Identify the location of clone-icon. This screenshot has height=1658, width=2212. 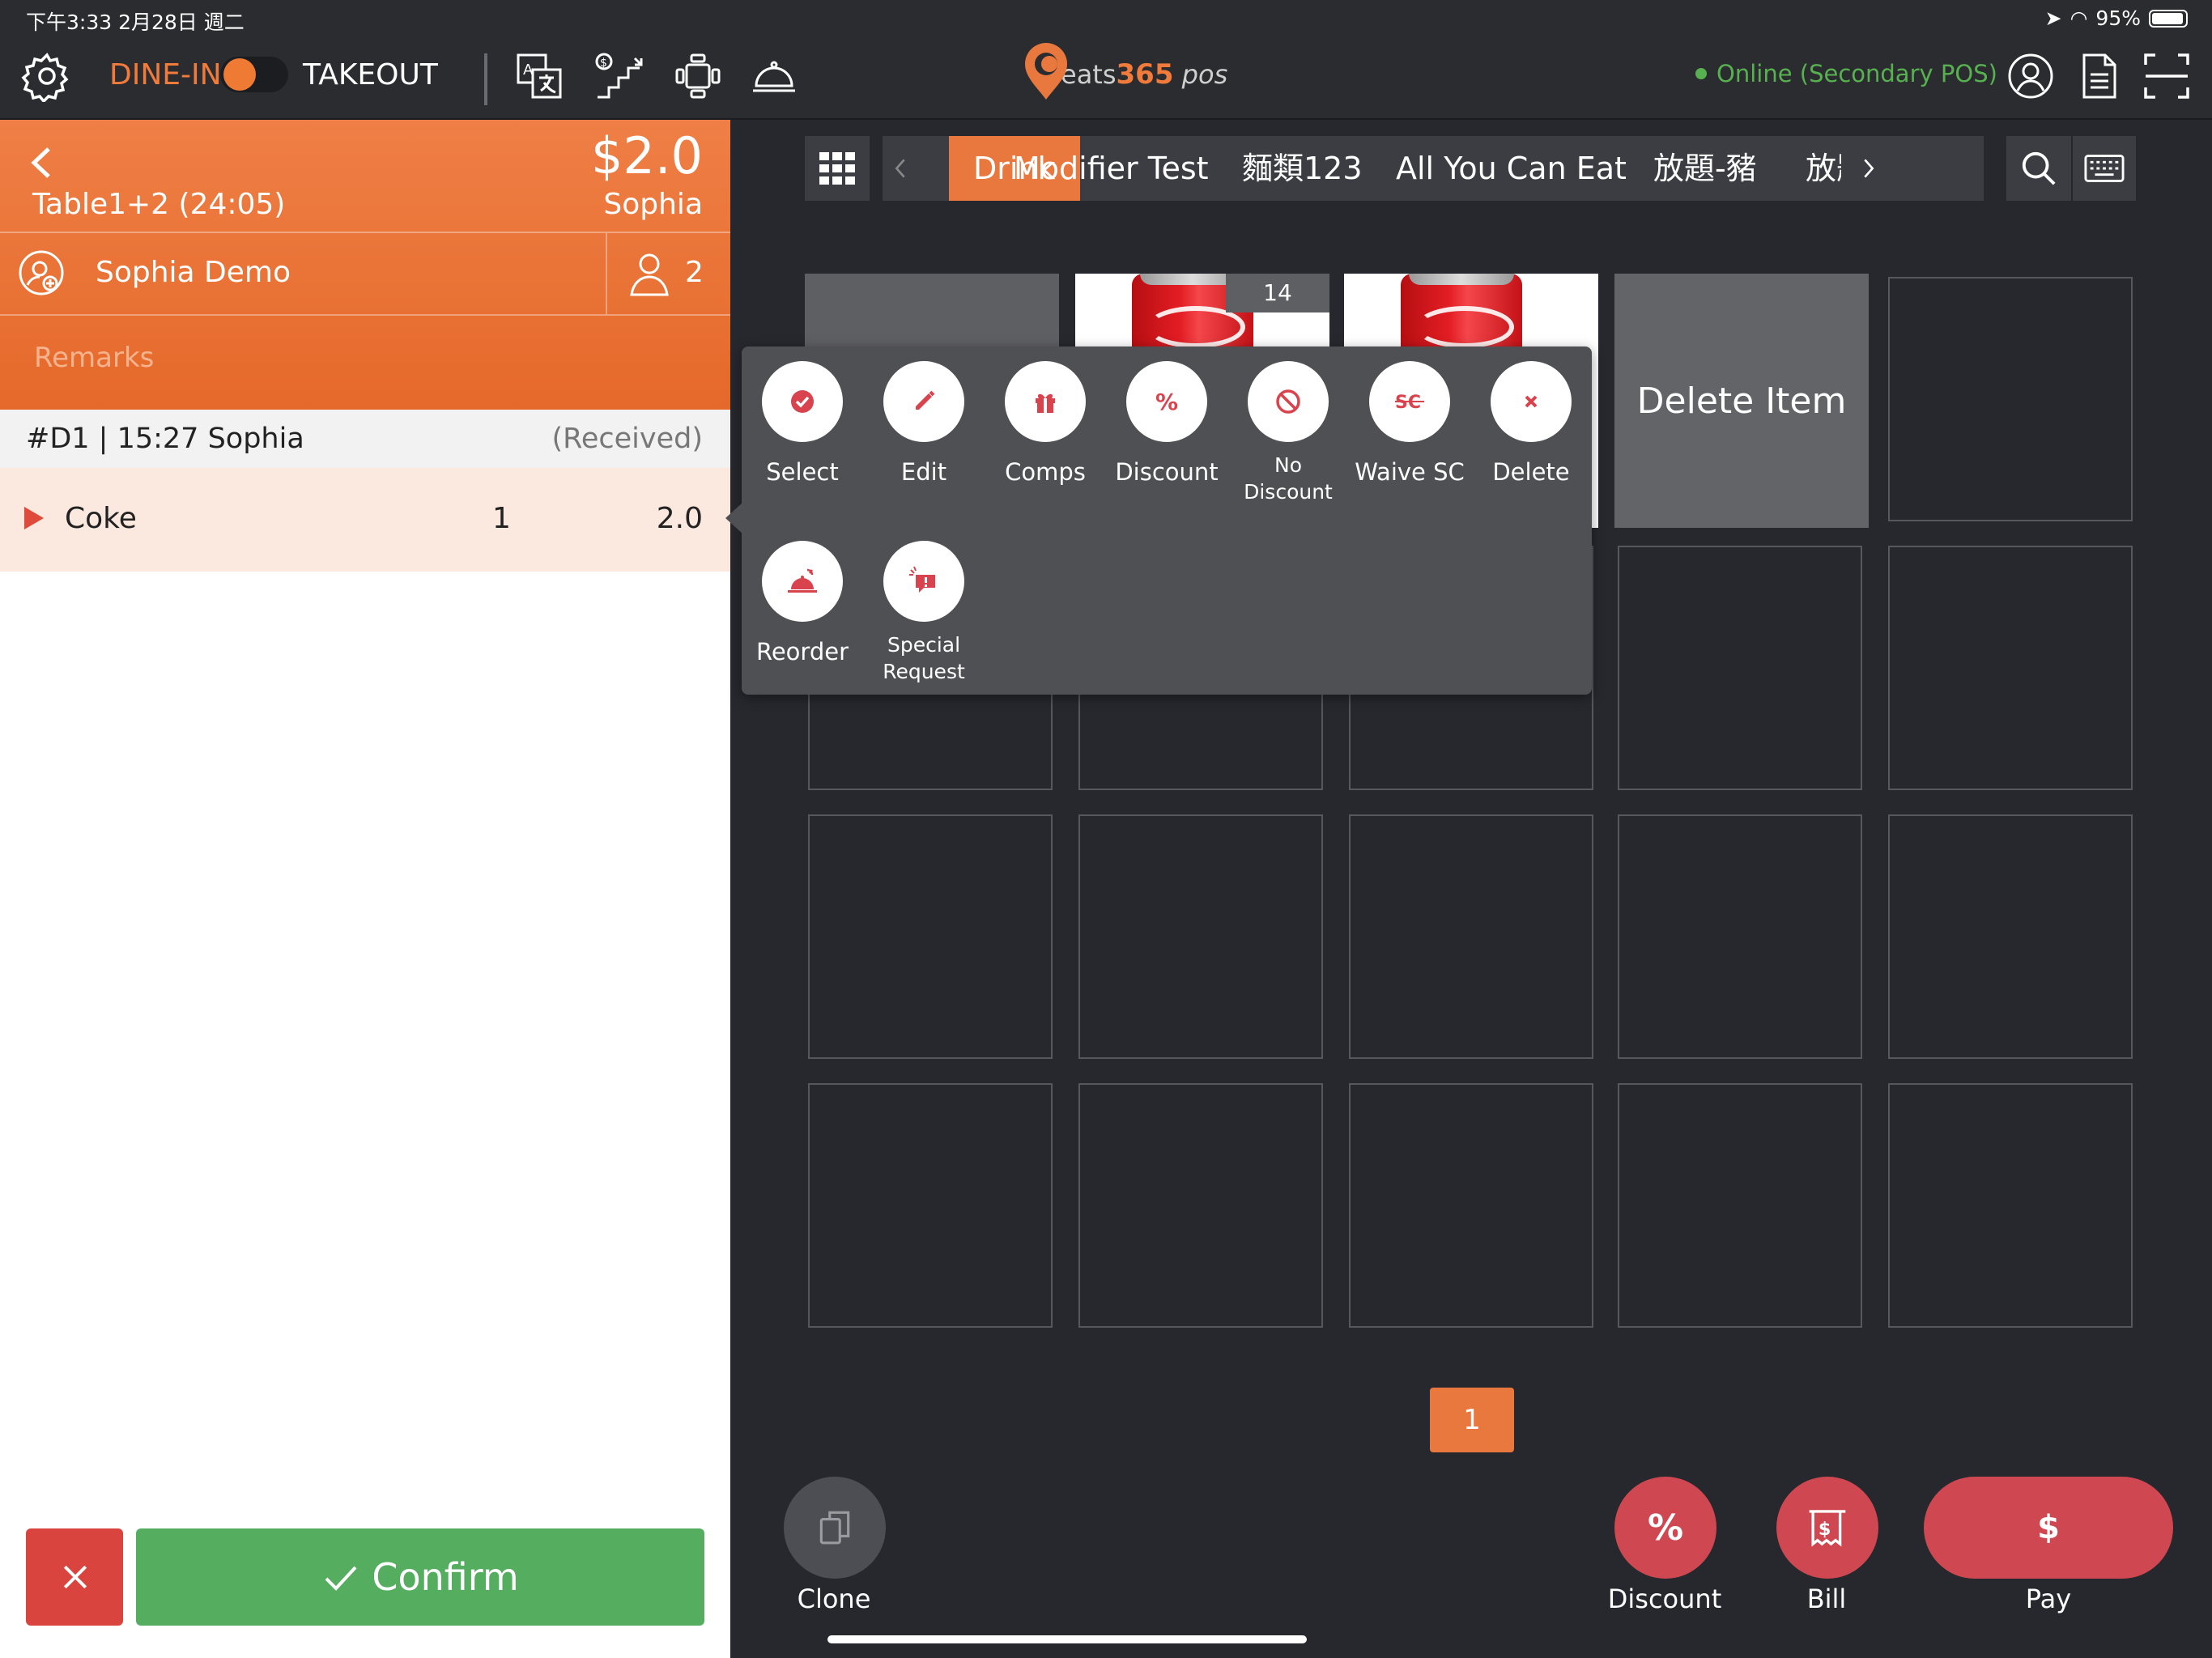
(835, 1528).